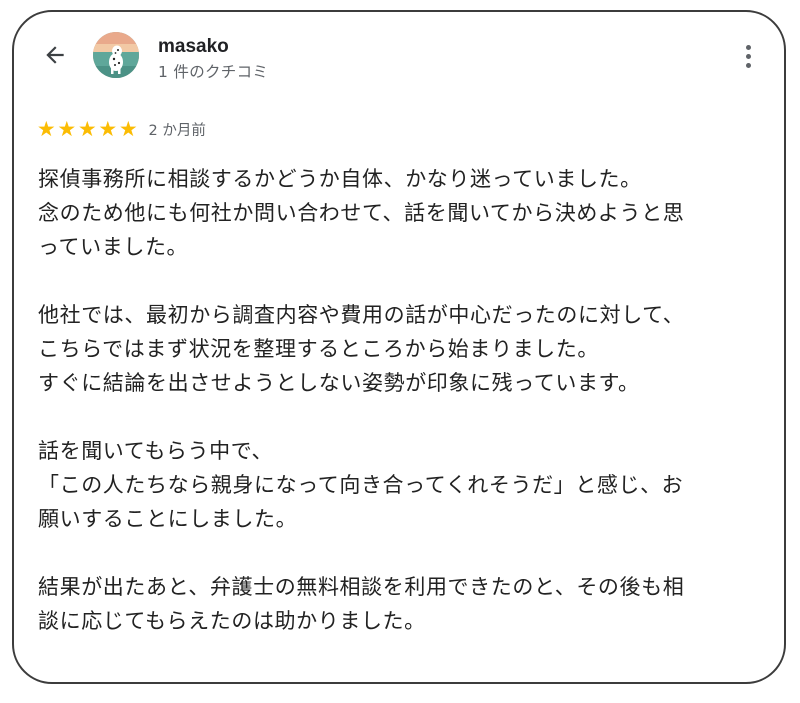  I want to click on review-line: こちらではまず状況を整理するところから始まりました。, so click(318, 349).